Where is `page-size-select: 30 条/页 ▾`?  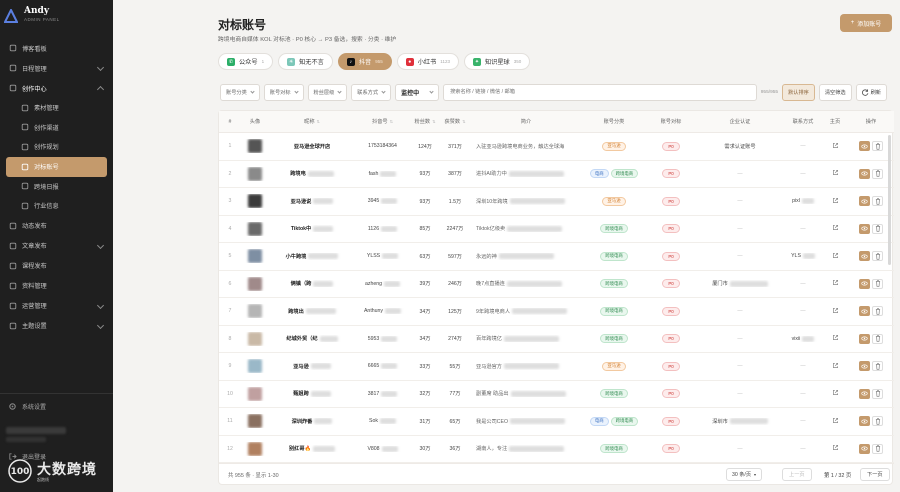
page-size-select: 30 条/页 ▾ is located at coordinates (744, 474).